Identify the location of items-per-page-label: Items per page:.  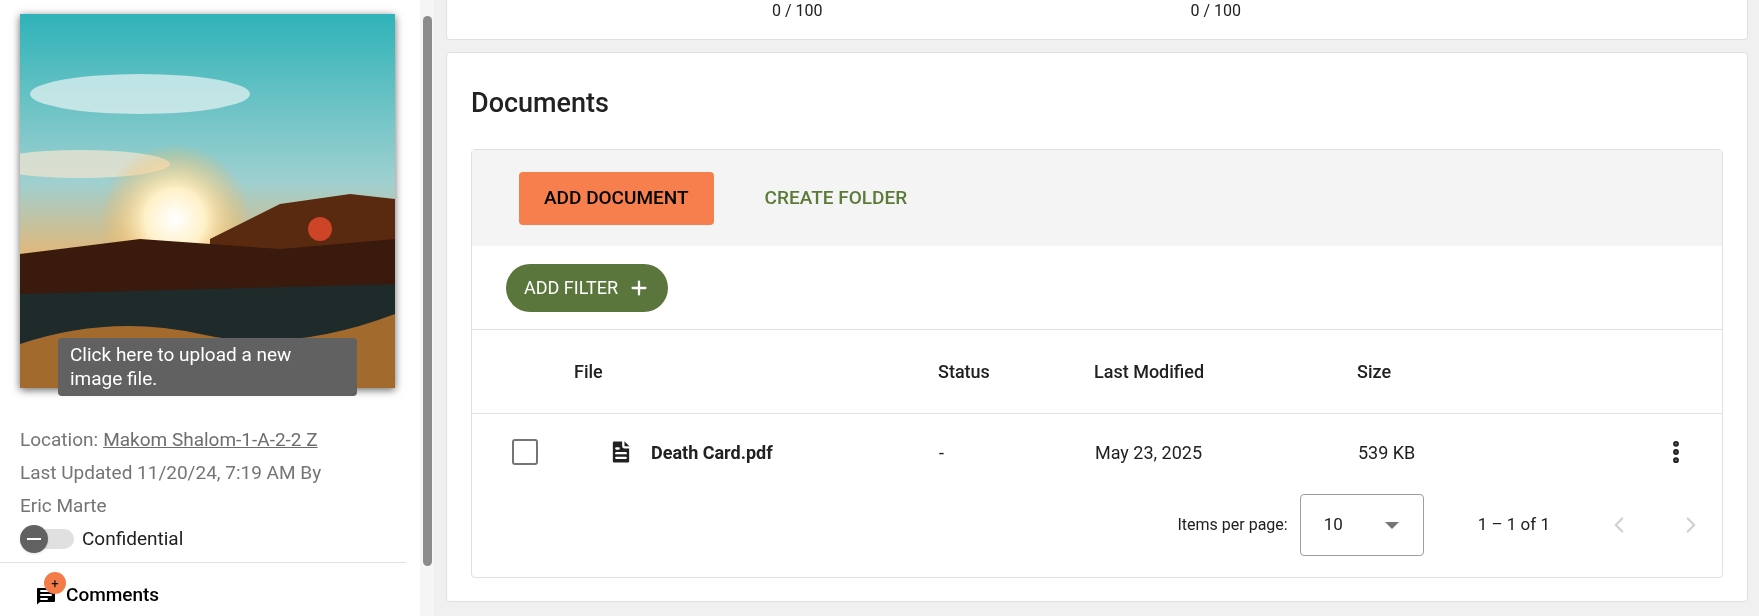
(1232, 525).